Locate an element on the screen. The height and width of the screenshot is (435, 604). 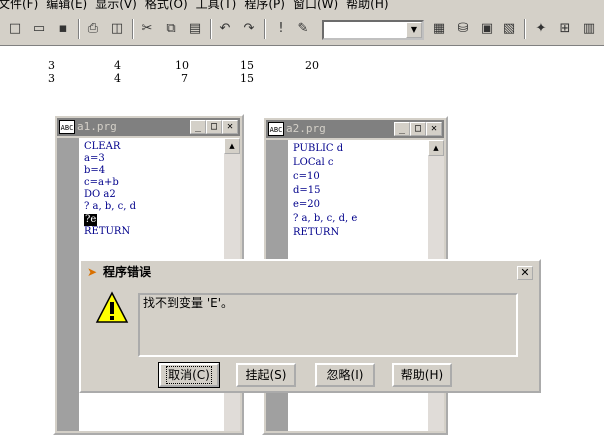
code-line: ? a, b, c, d is located at coordinates (110, 207).